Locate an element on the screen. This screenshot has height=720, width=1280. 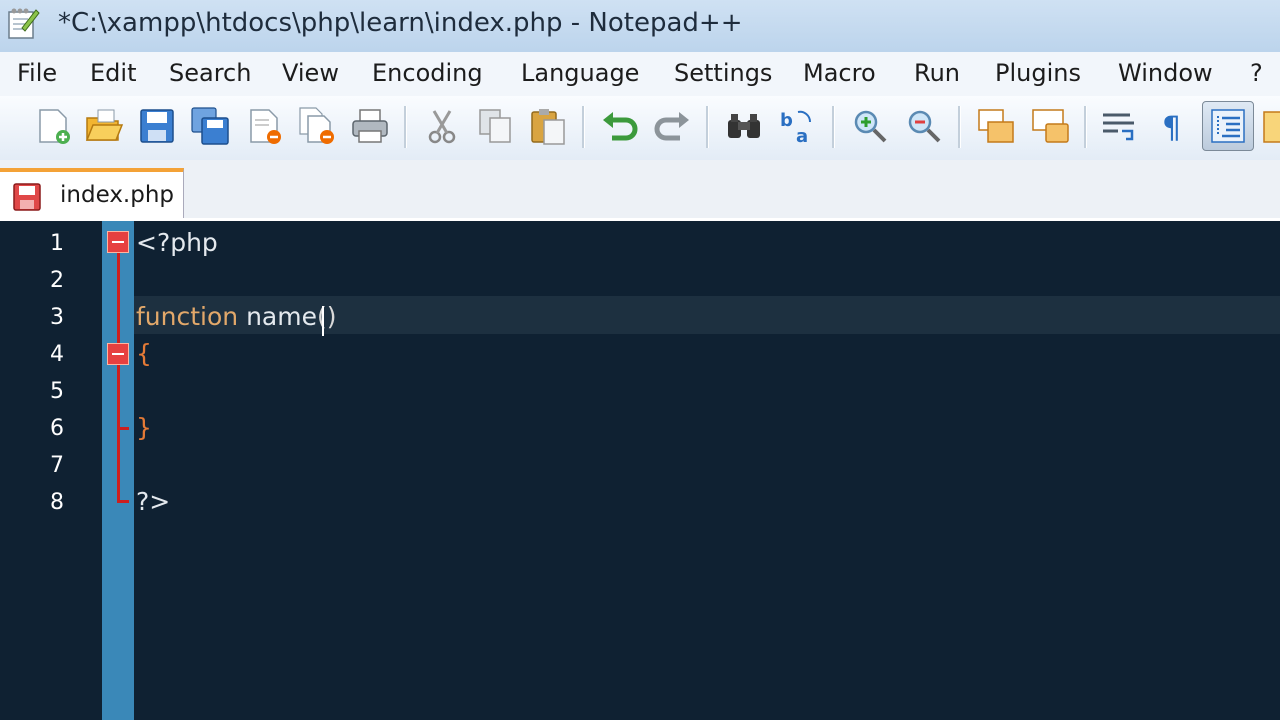
open-file-icon is located at coordinates (104, 126).